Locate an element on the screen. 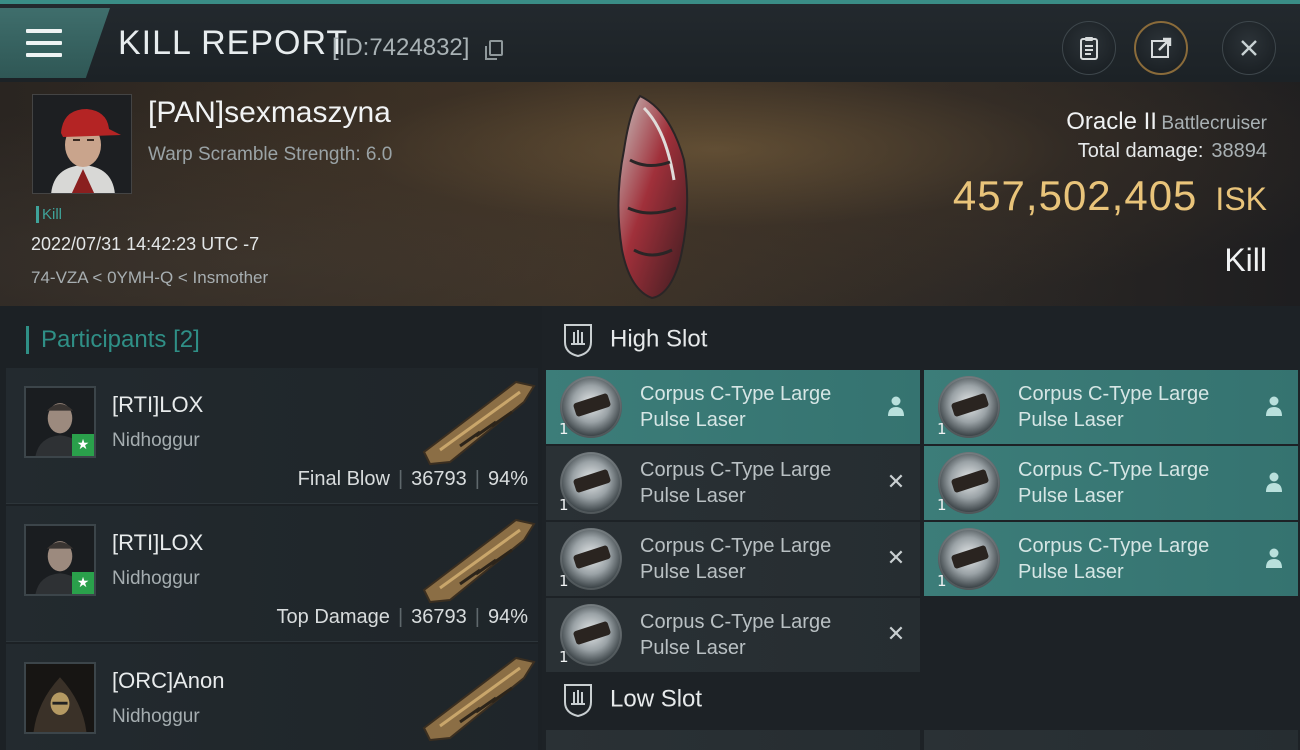 Image resolution: width=1300 pixels, height=750 pixels. participant-percent: 94% is located at coordinates (507, 617).